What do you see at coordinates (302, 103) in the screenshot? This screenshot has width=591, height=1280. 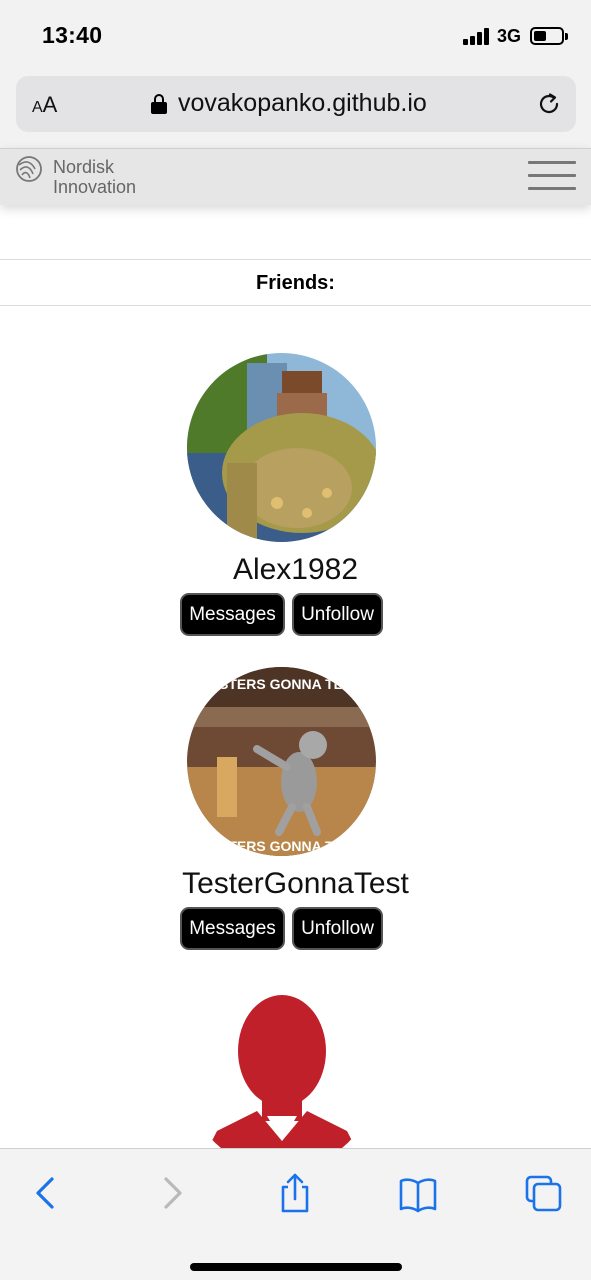 I see `url-text: vovakopanko.github.io` at bounding box center [302, 103].